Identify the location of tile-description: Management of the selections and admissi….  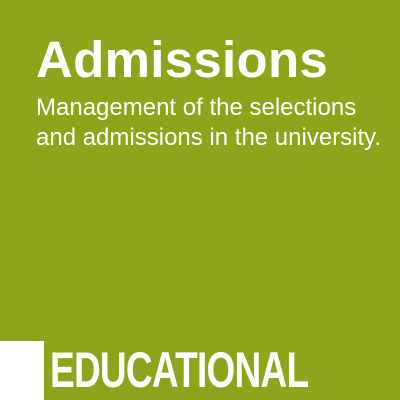
(209, 122).